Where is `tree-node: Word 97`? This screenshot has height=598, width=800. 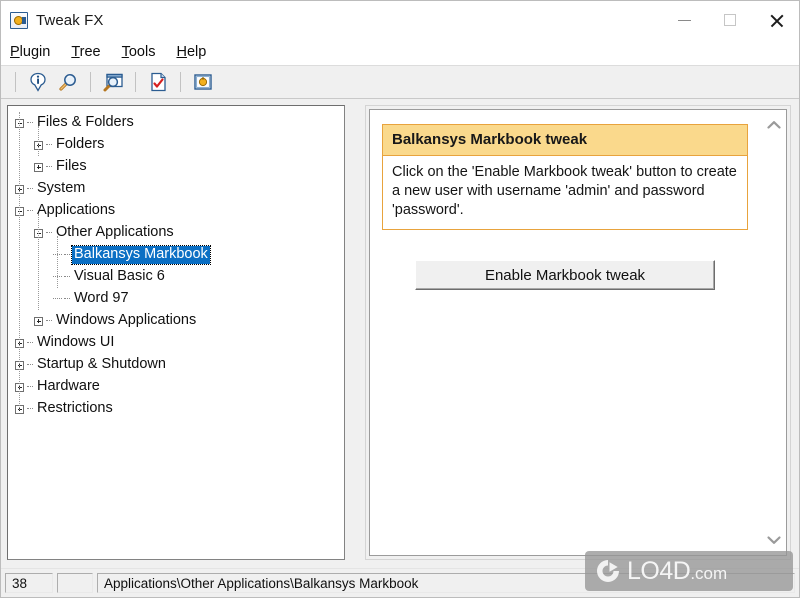
tree-node: Word 97 is located at coordinates (176, 299).